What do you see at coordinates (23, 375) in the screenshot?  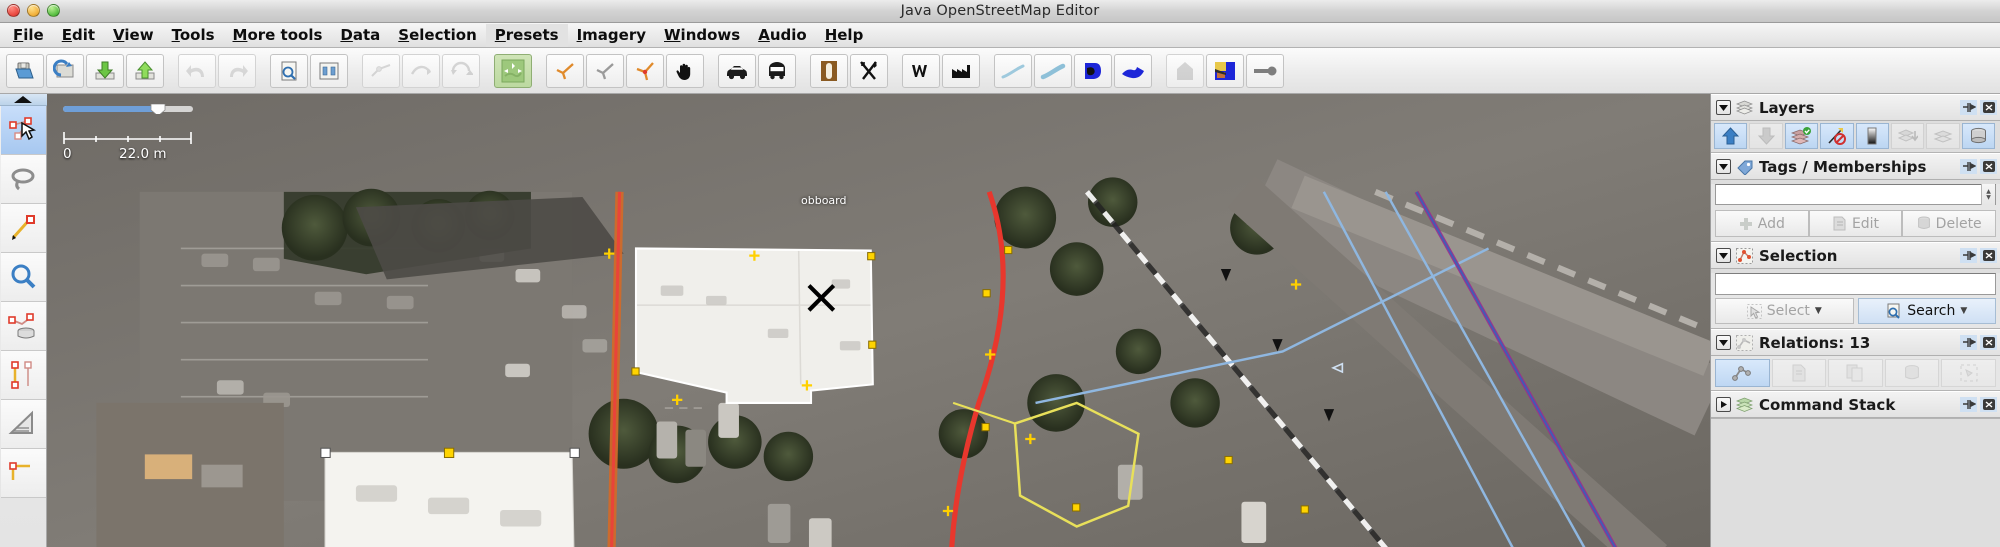 I see `parallel-tool-button` at bounding box center [23, 375].